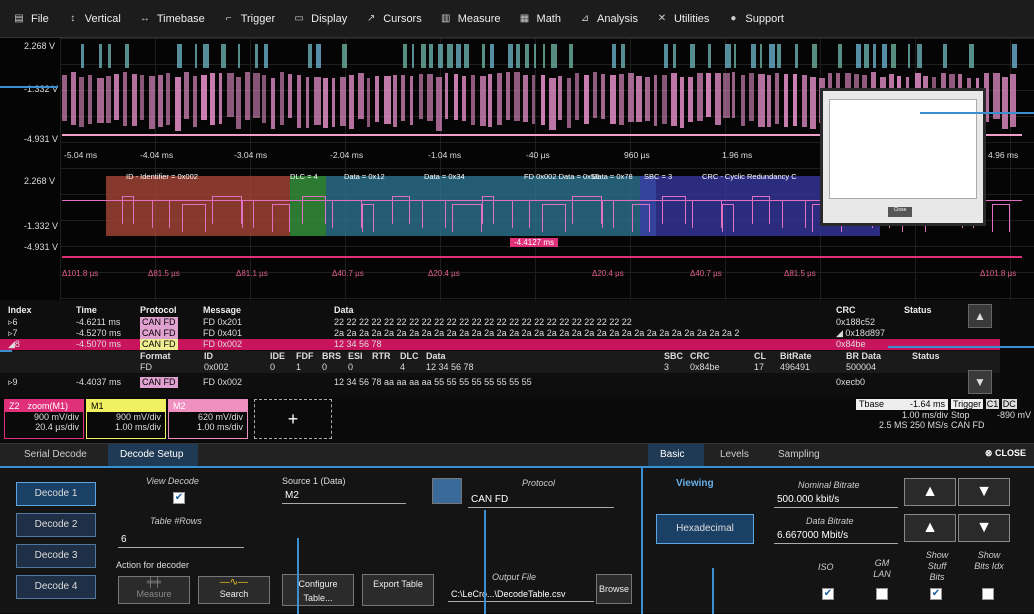  I want to click on tab-sampling: Sampling, so click(799, 455).